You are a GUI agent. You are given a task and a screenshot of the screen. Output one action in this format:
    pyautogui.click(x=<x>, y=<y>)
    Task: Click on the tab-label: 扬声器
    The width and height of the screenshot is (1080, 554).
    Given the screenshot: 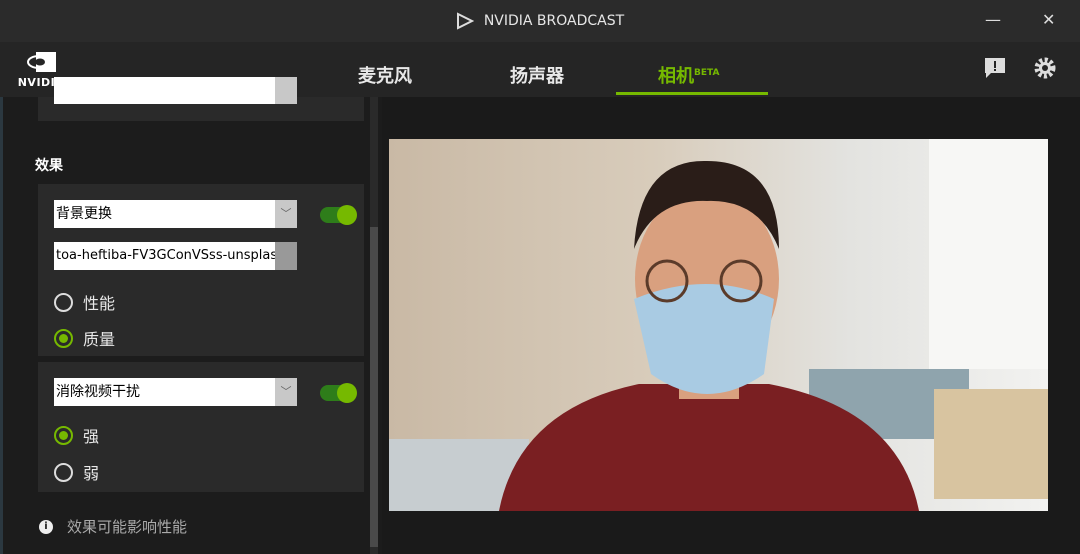 What is the action you would take?
    pyautogui.click(x=537, y=76)
    